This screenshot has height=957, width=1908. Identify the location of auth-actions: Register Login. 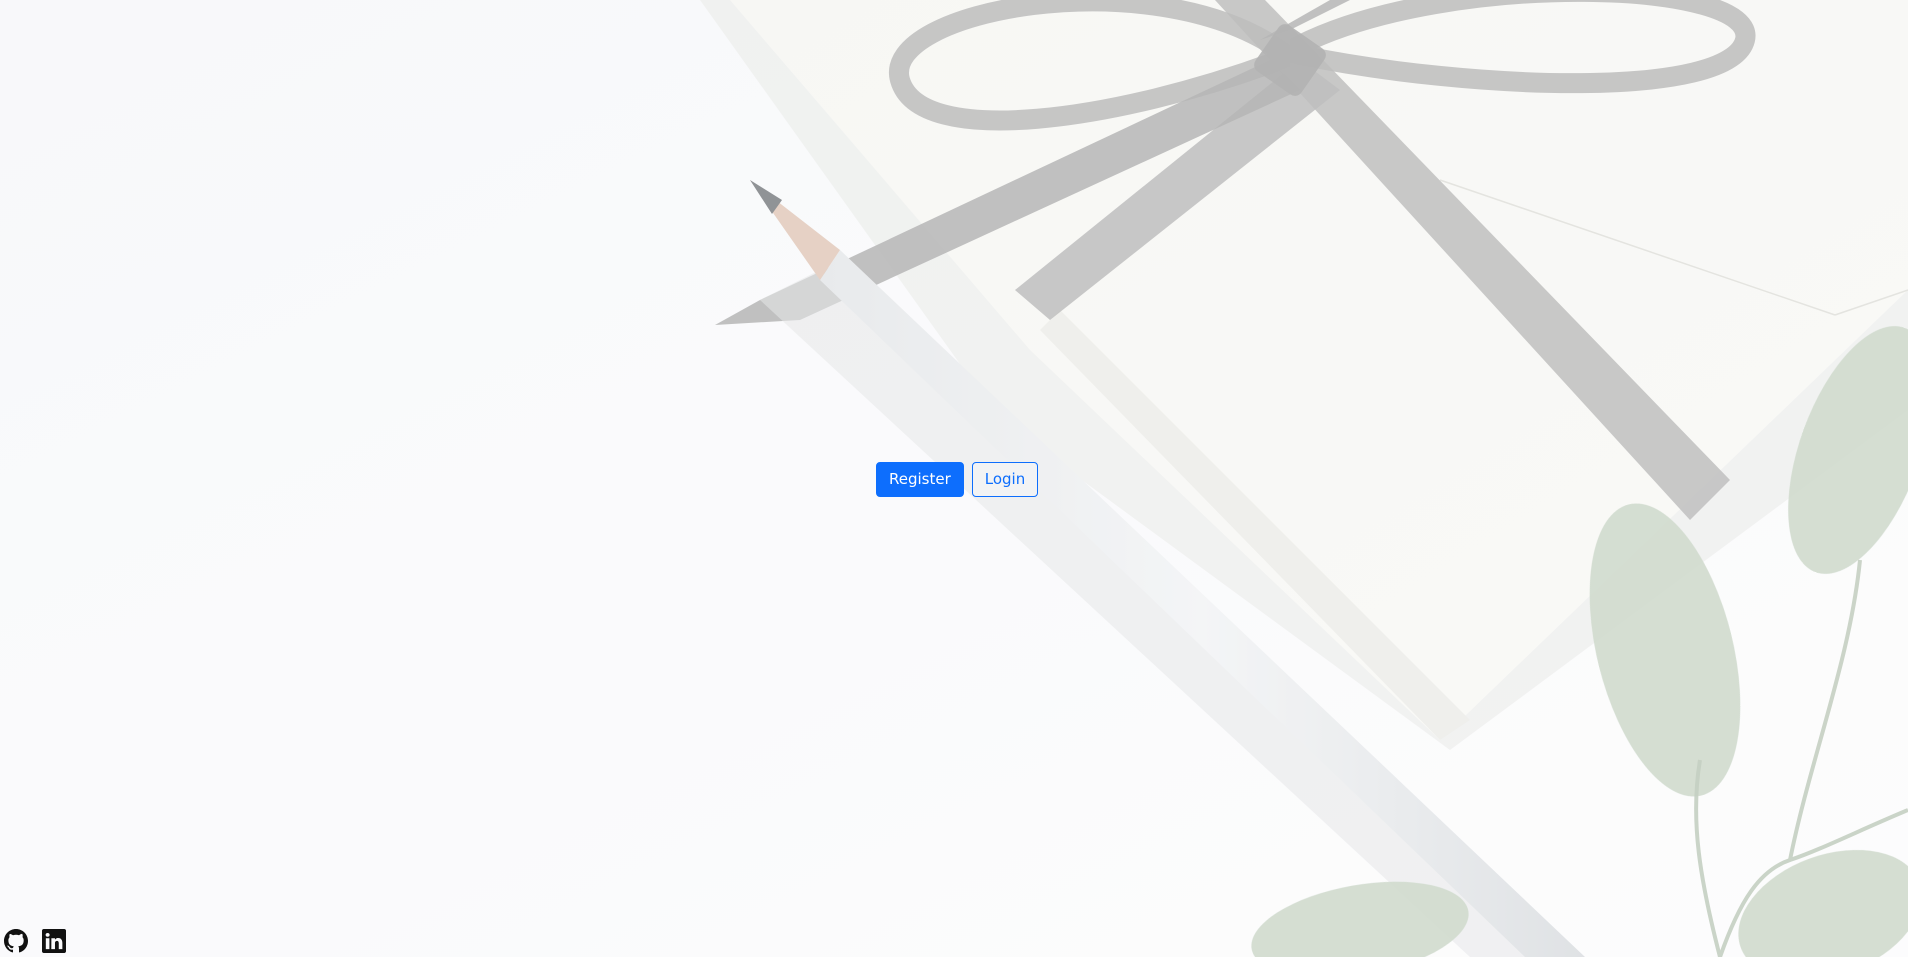
(957, 479).